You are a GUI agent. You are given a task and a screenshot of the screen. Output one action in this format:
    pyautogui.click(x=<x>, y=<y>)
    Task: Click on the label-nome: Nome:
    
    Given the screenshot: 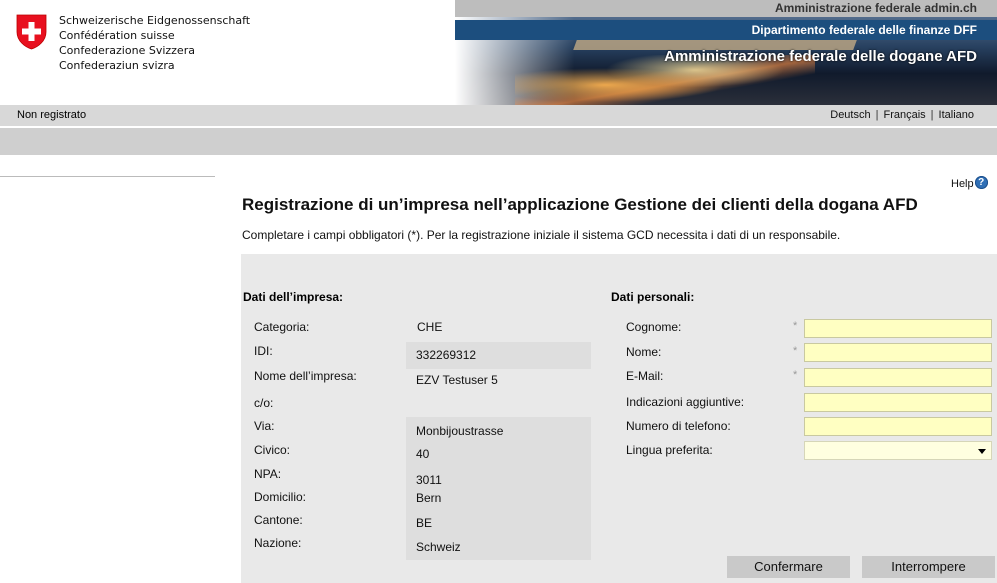 What is the action you would take?
    pyautogui.click(x=644, y=352)
    